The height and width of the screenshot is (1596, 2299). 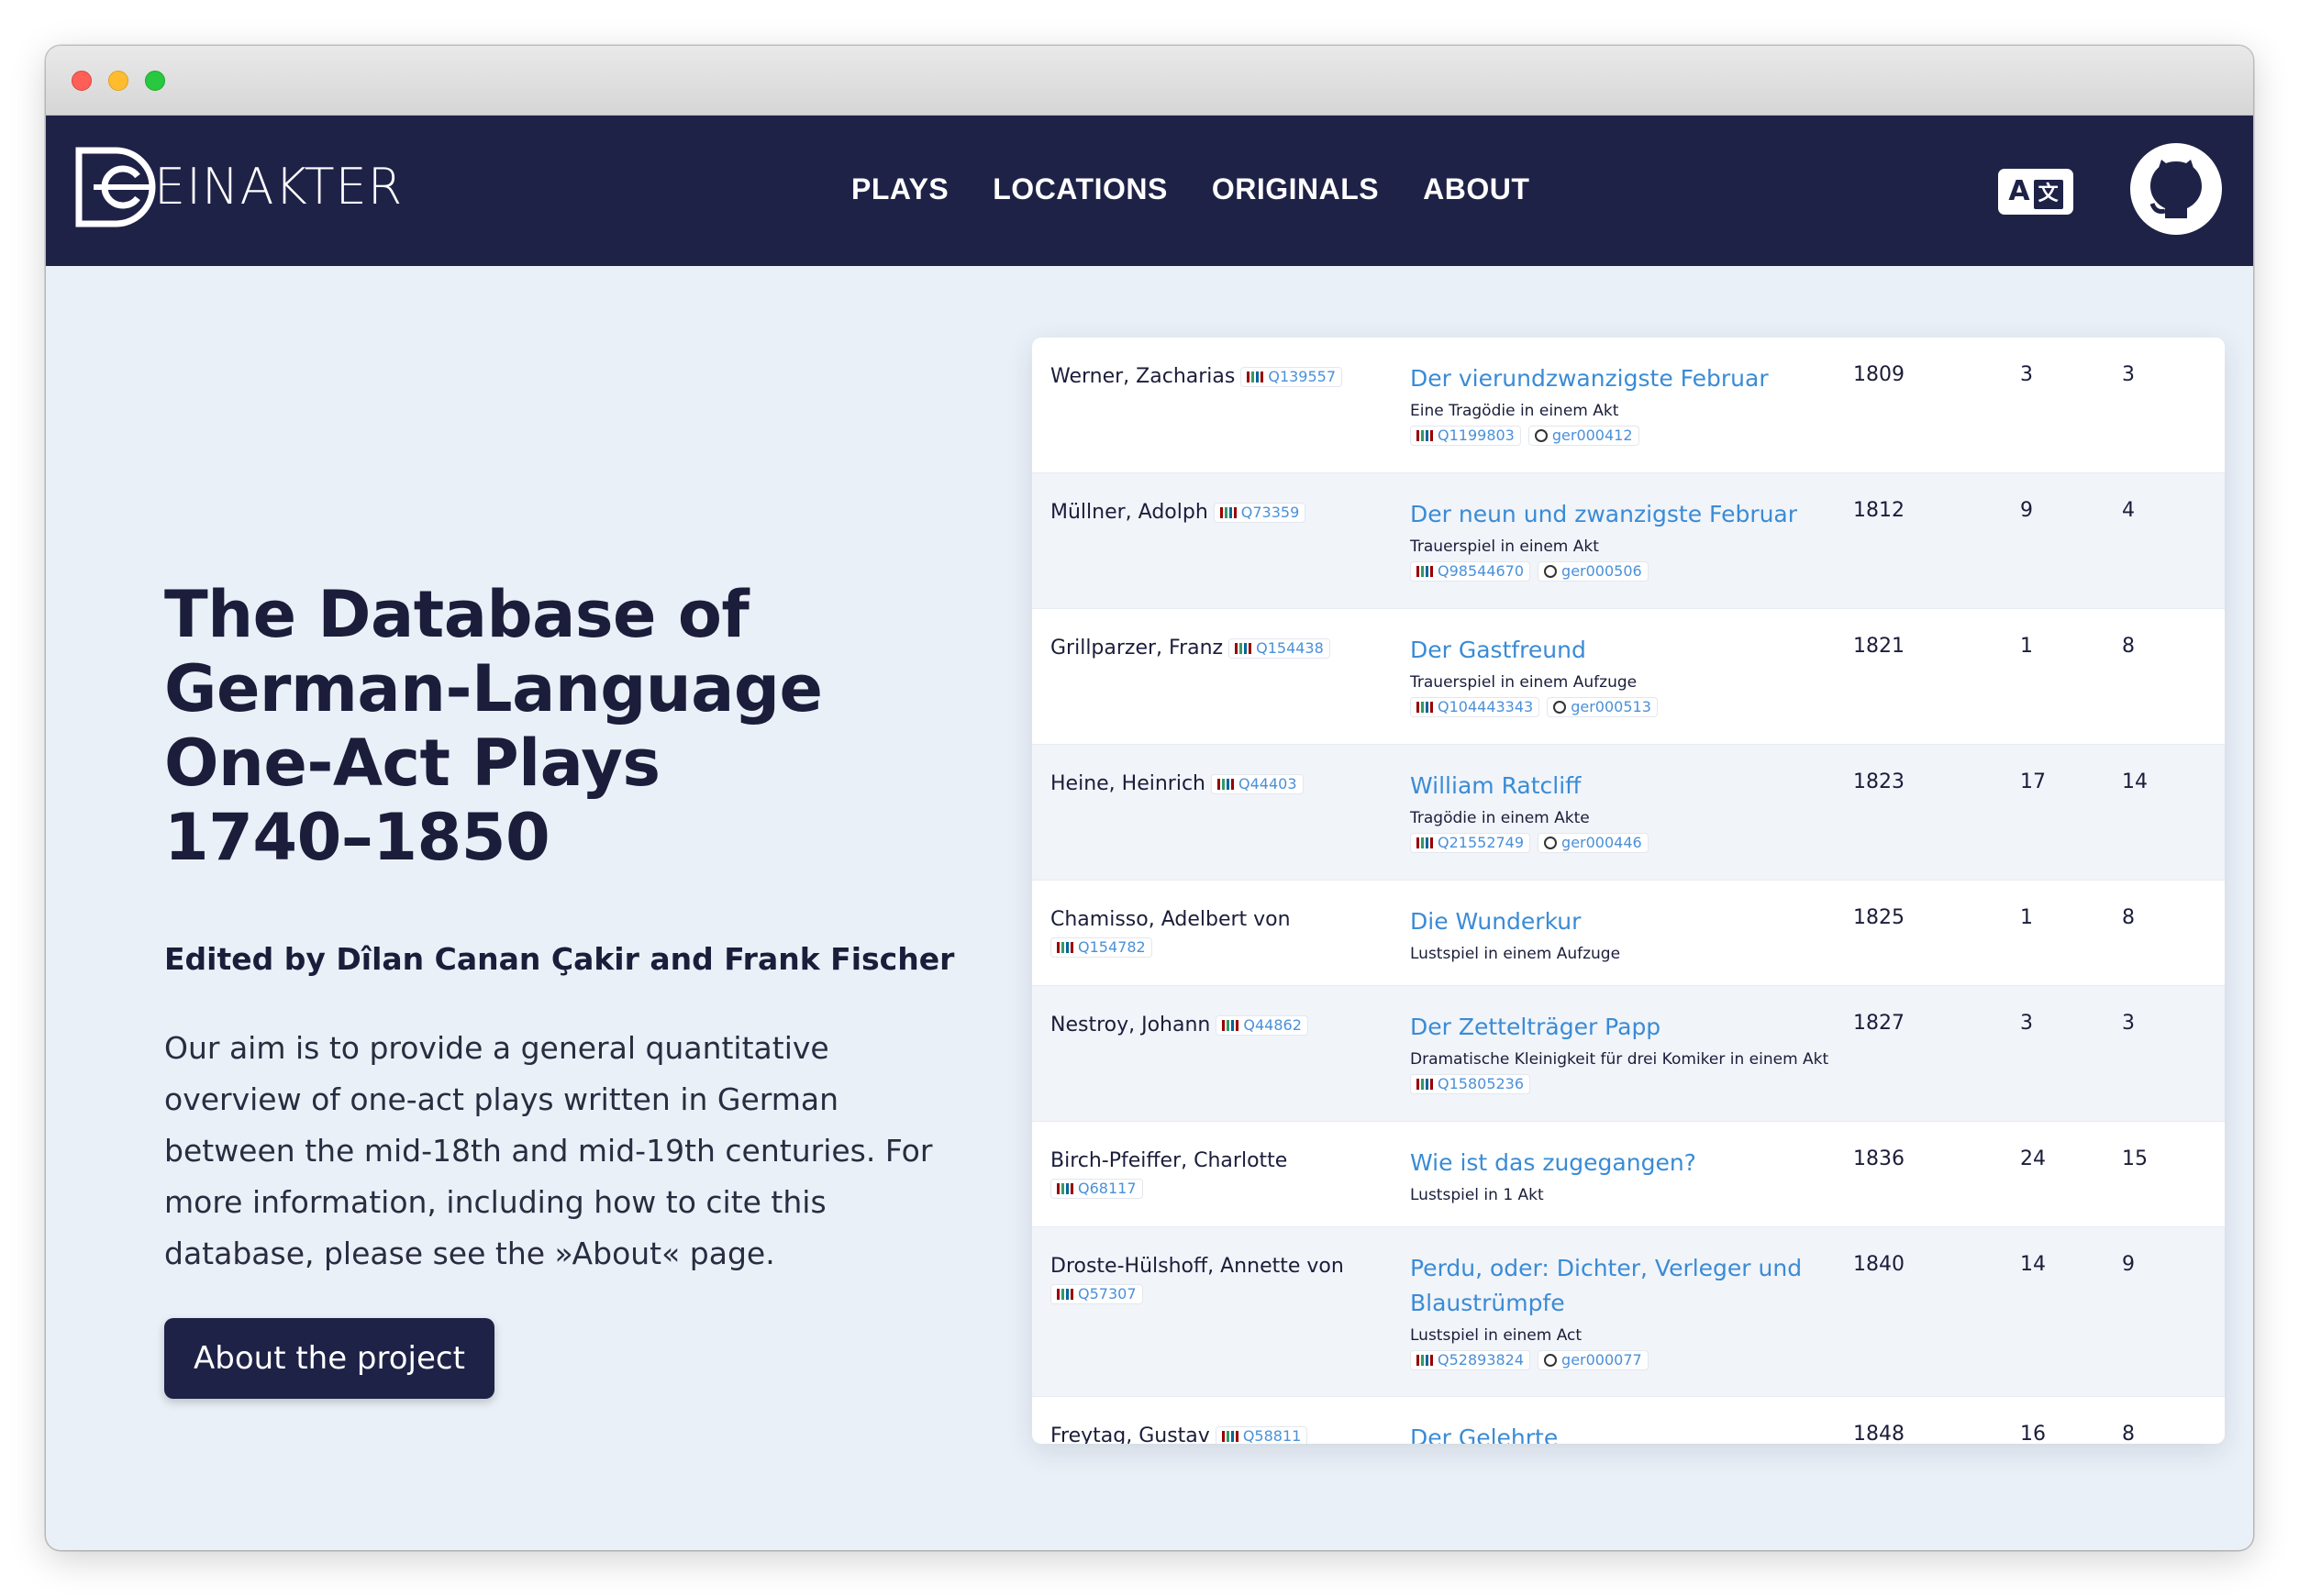 I want to click on wikidata-badge: Q98544670, so click(x=1470, y=571).